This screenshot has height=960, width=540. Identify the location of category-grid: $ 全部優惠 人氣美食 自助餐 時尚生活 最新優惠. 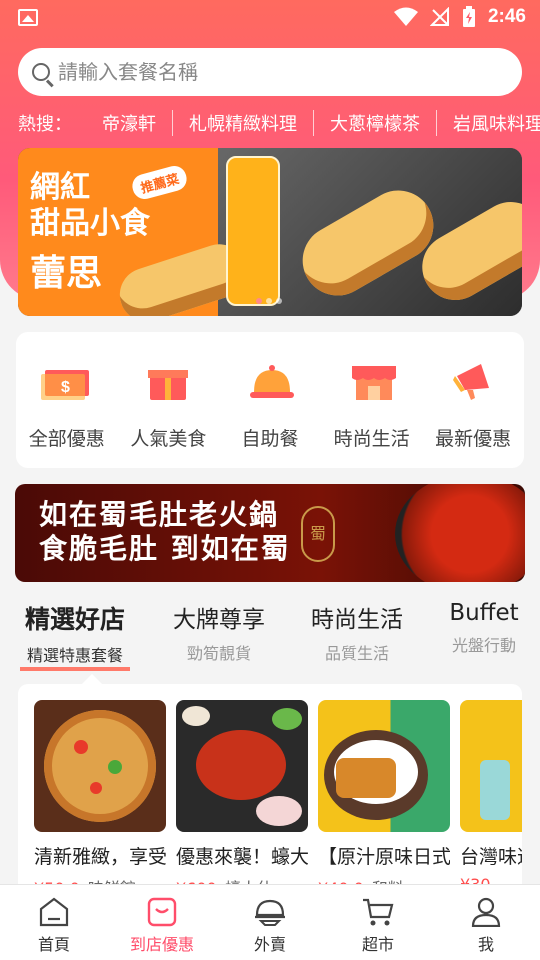
(270, 400).